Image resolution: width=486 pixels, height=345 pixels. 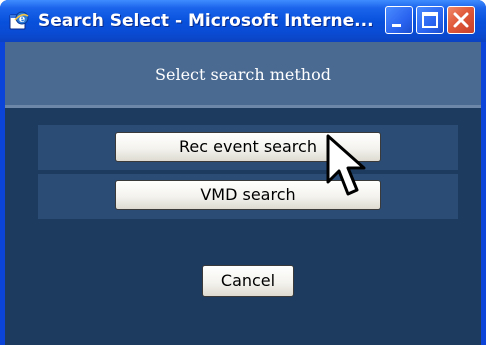 I want to click on arrow-cursor-icon, so click(x=353, y=172).